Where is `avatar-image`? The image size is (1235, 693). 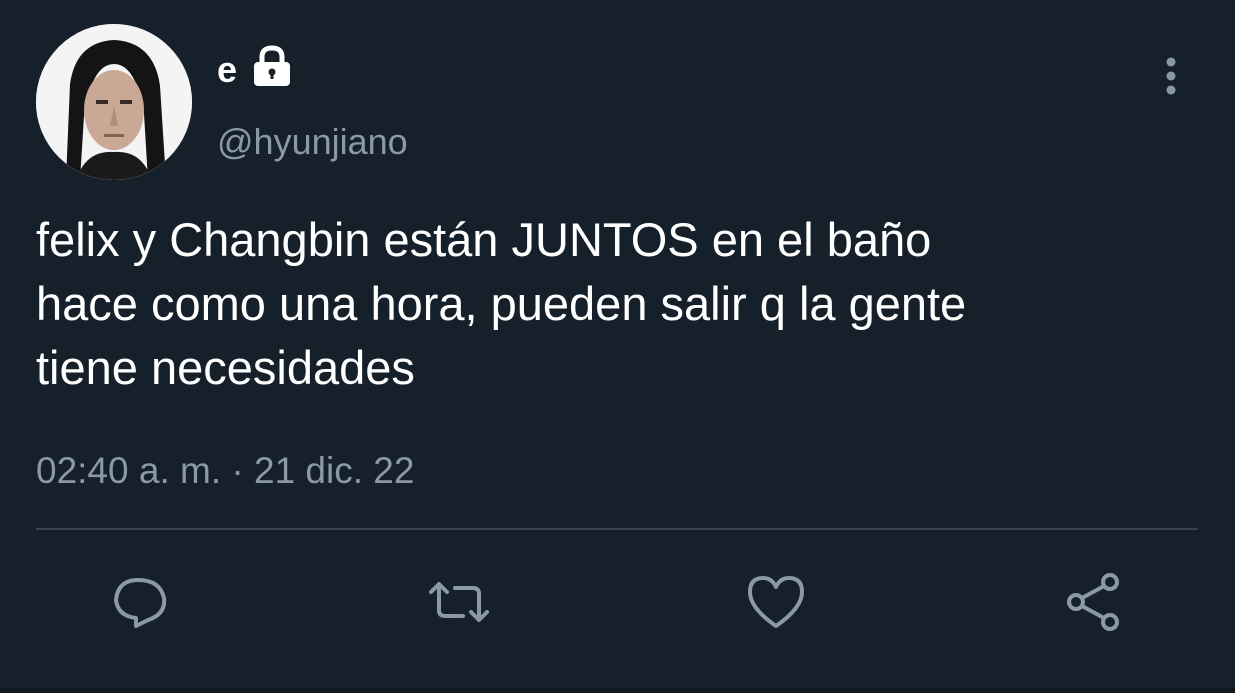 avatar-image is located at coordinates (114, 102).